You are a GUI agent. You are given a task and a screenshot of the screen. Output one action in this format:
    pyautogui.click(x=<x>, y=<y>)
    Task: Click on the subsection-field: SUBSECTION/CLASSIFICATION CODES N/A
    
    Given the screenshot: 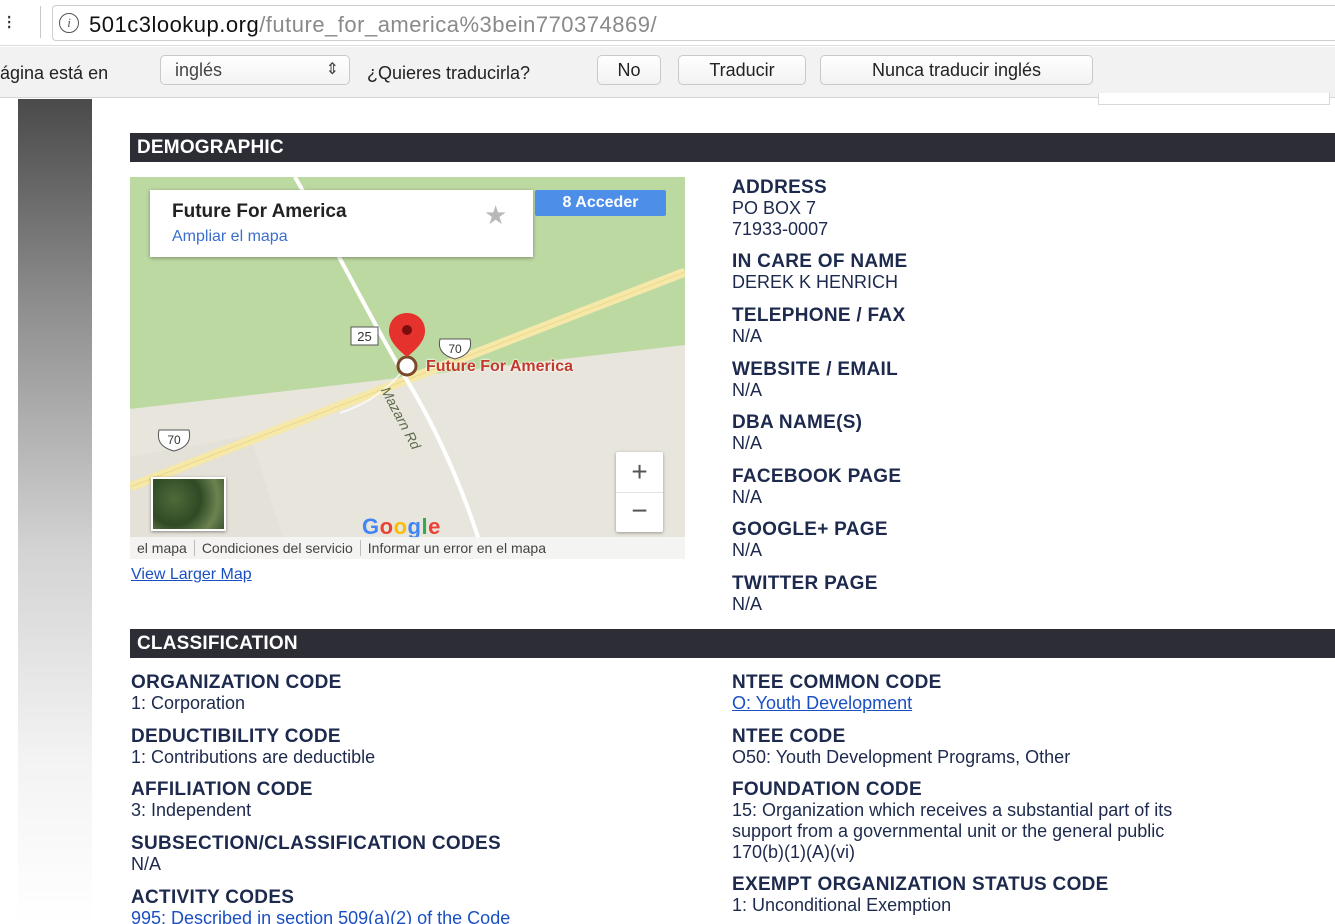 What is the action you would take?
    pyautogui.click(x=316, y=854)
    